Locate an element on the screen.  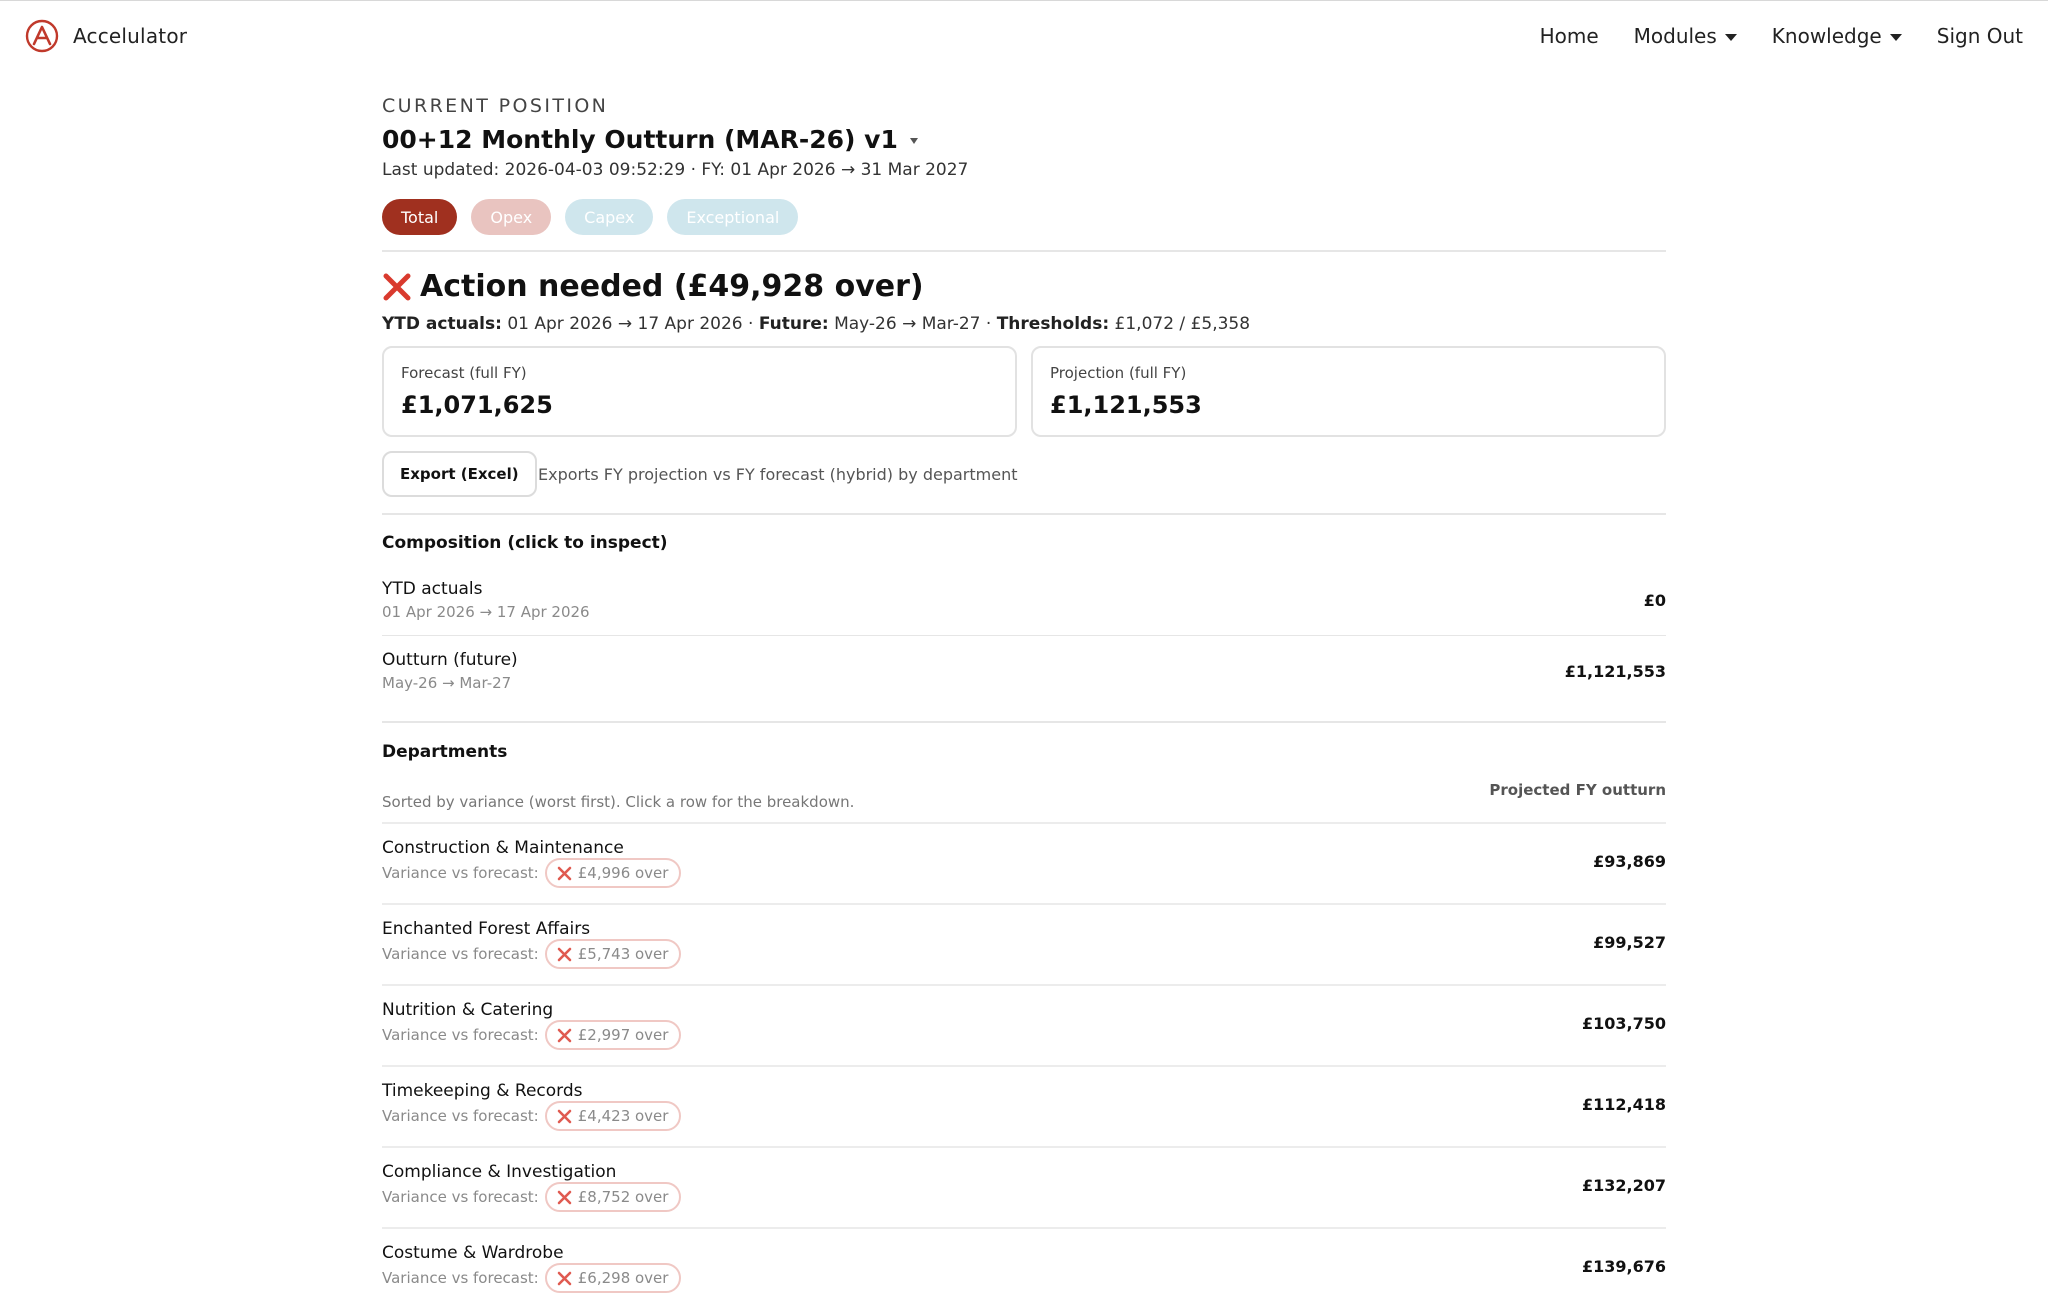
variance-badge: £4,996 over is located at coordinates (613, 873).